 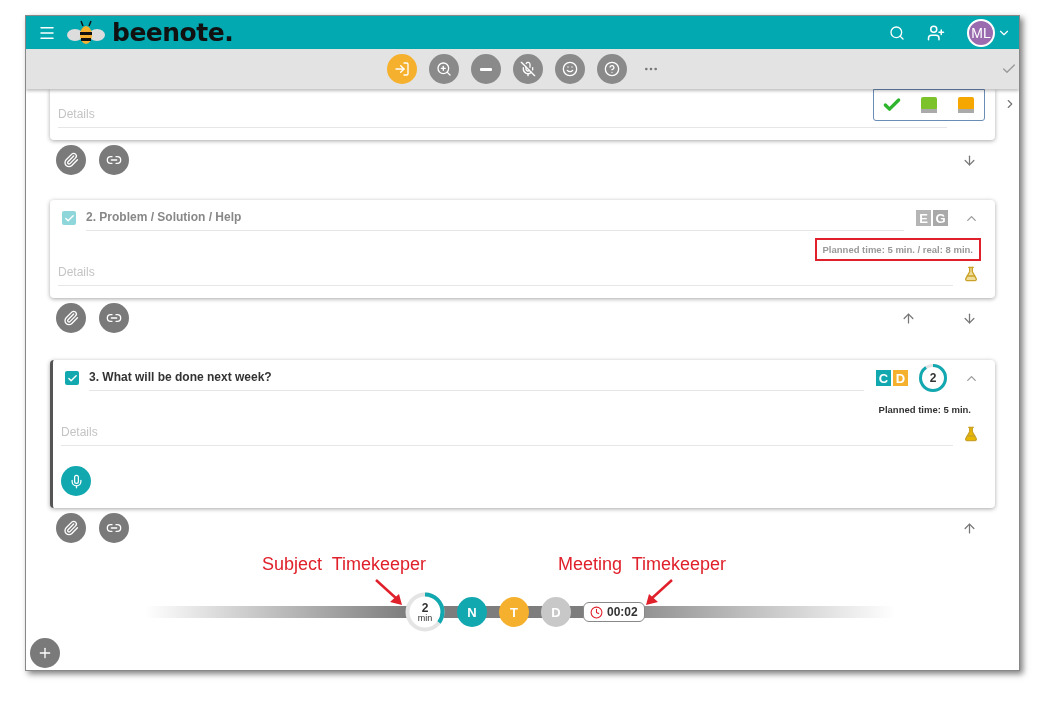 I want to click on annotation-label: Subject Timekeeper, so click(x=344, y=564).